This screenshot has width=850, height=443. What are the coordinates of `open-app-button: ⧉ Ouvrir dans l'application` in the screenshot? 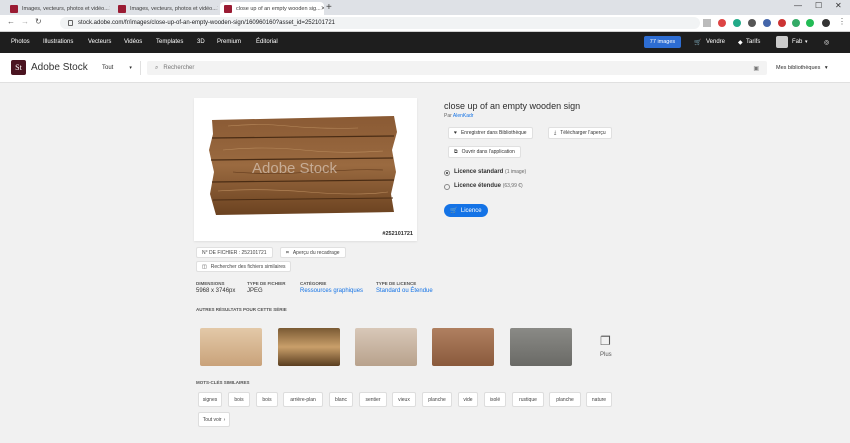 It's located at (484, 152).